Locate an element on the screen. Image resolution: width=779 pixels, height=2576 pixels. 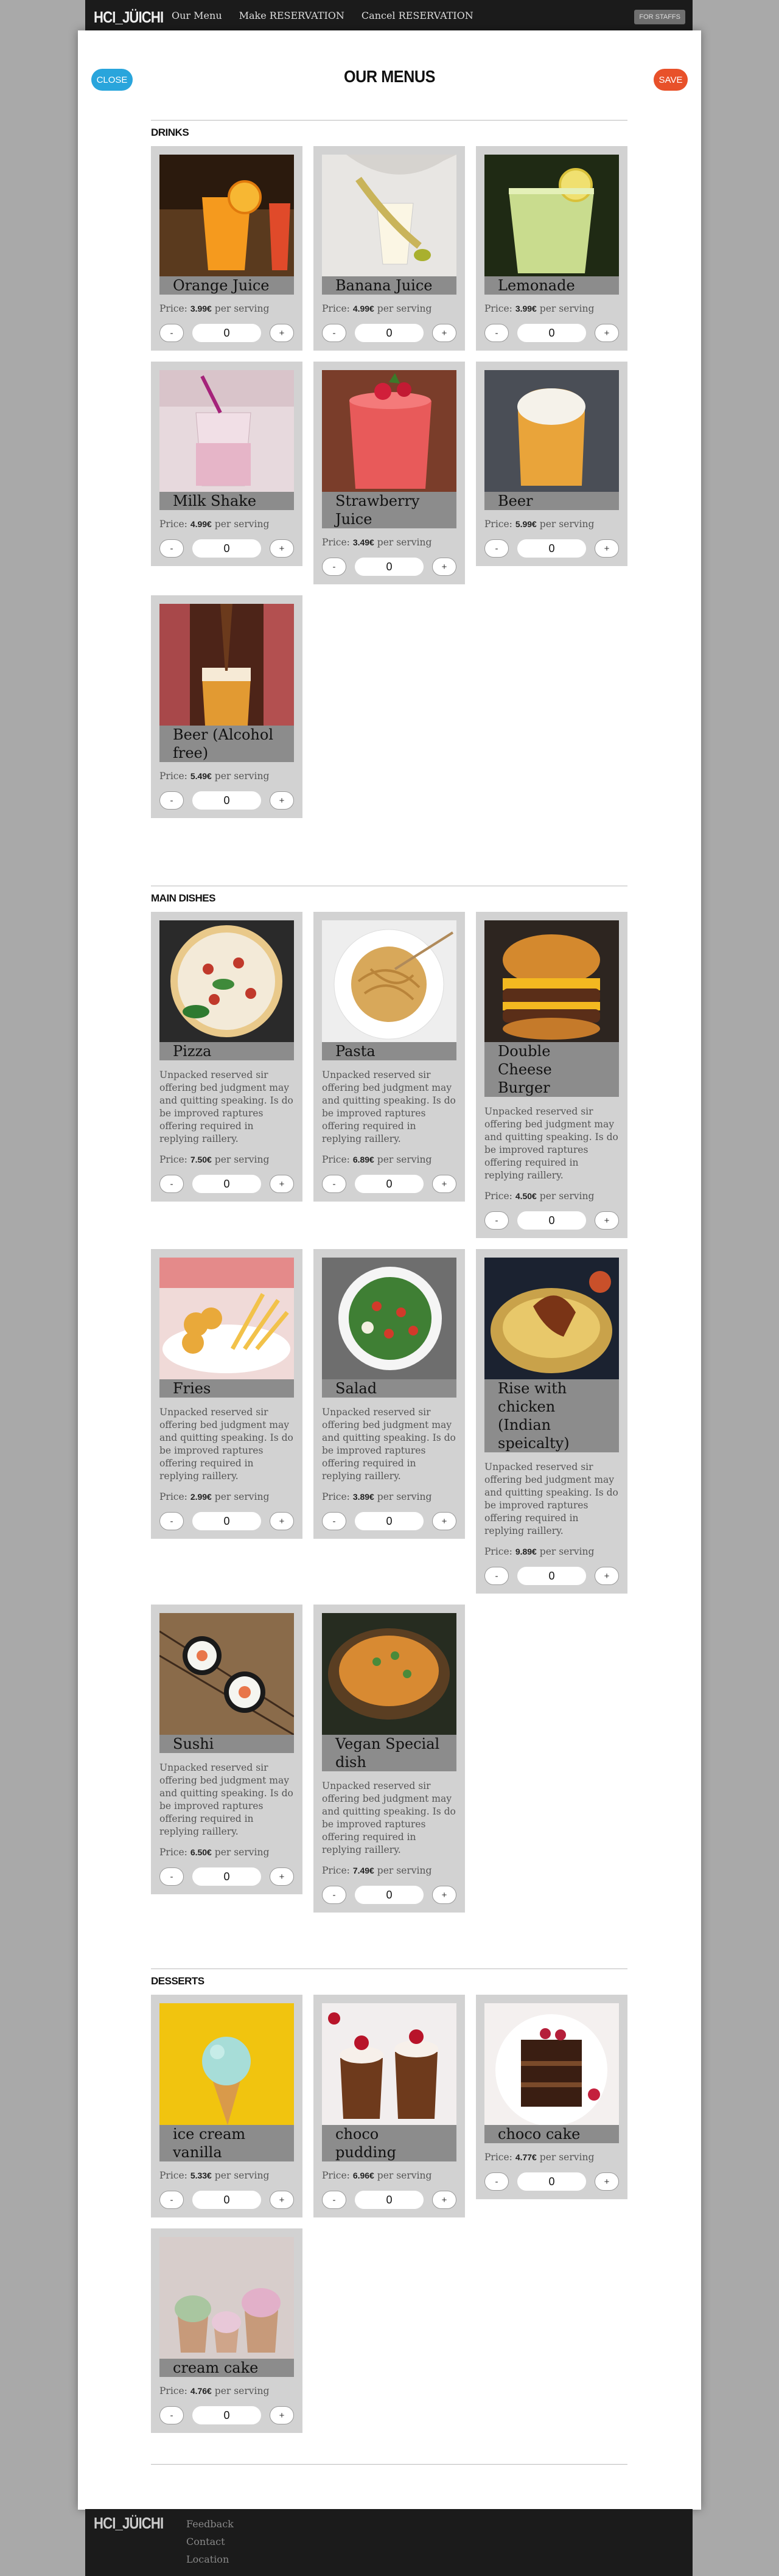
item-price: 3.99€ is located at coordinates (201, 308).